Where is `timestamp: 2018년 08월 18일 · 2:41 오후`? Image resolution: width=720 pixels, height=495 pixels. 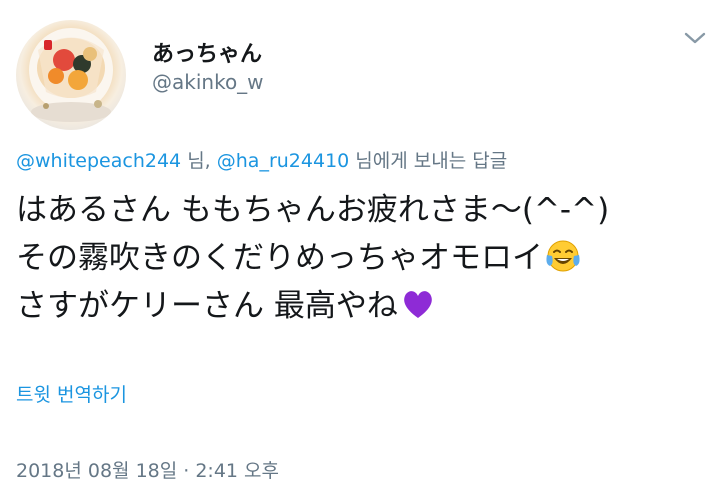 timestamp: 2018년 08월 18일 · 2:41 오후 is located at coordinates (147, 469).